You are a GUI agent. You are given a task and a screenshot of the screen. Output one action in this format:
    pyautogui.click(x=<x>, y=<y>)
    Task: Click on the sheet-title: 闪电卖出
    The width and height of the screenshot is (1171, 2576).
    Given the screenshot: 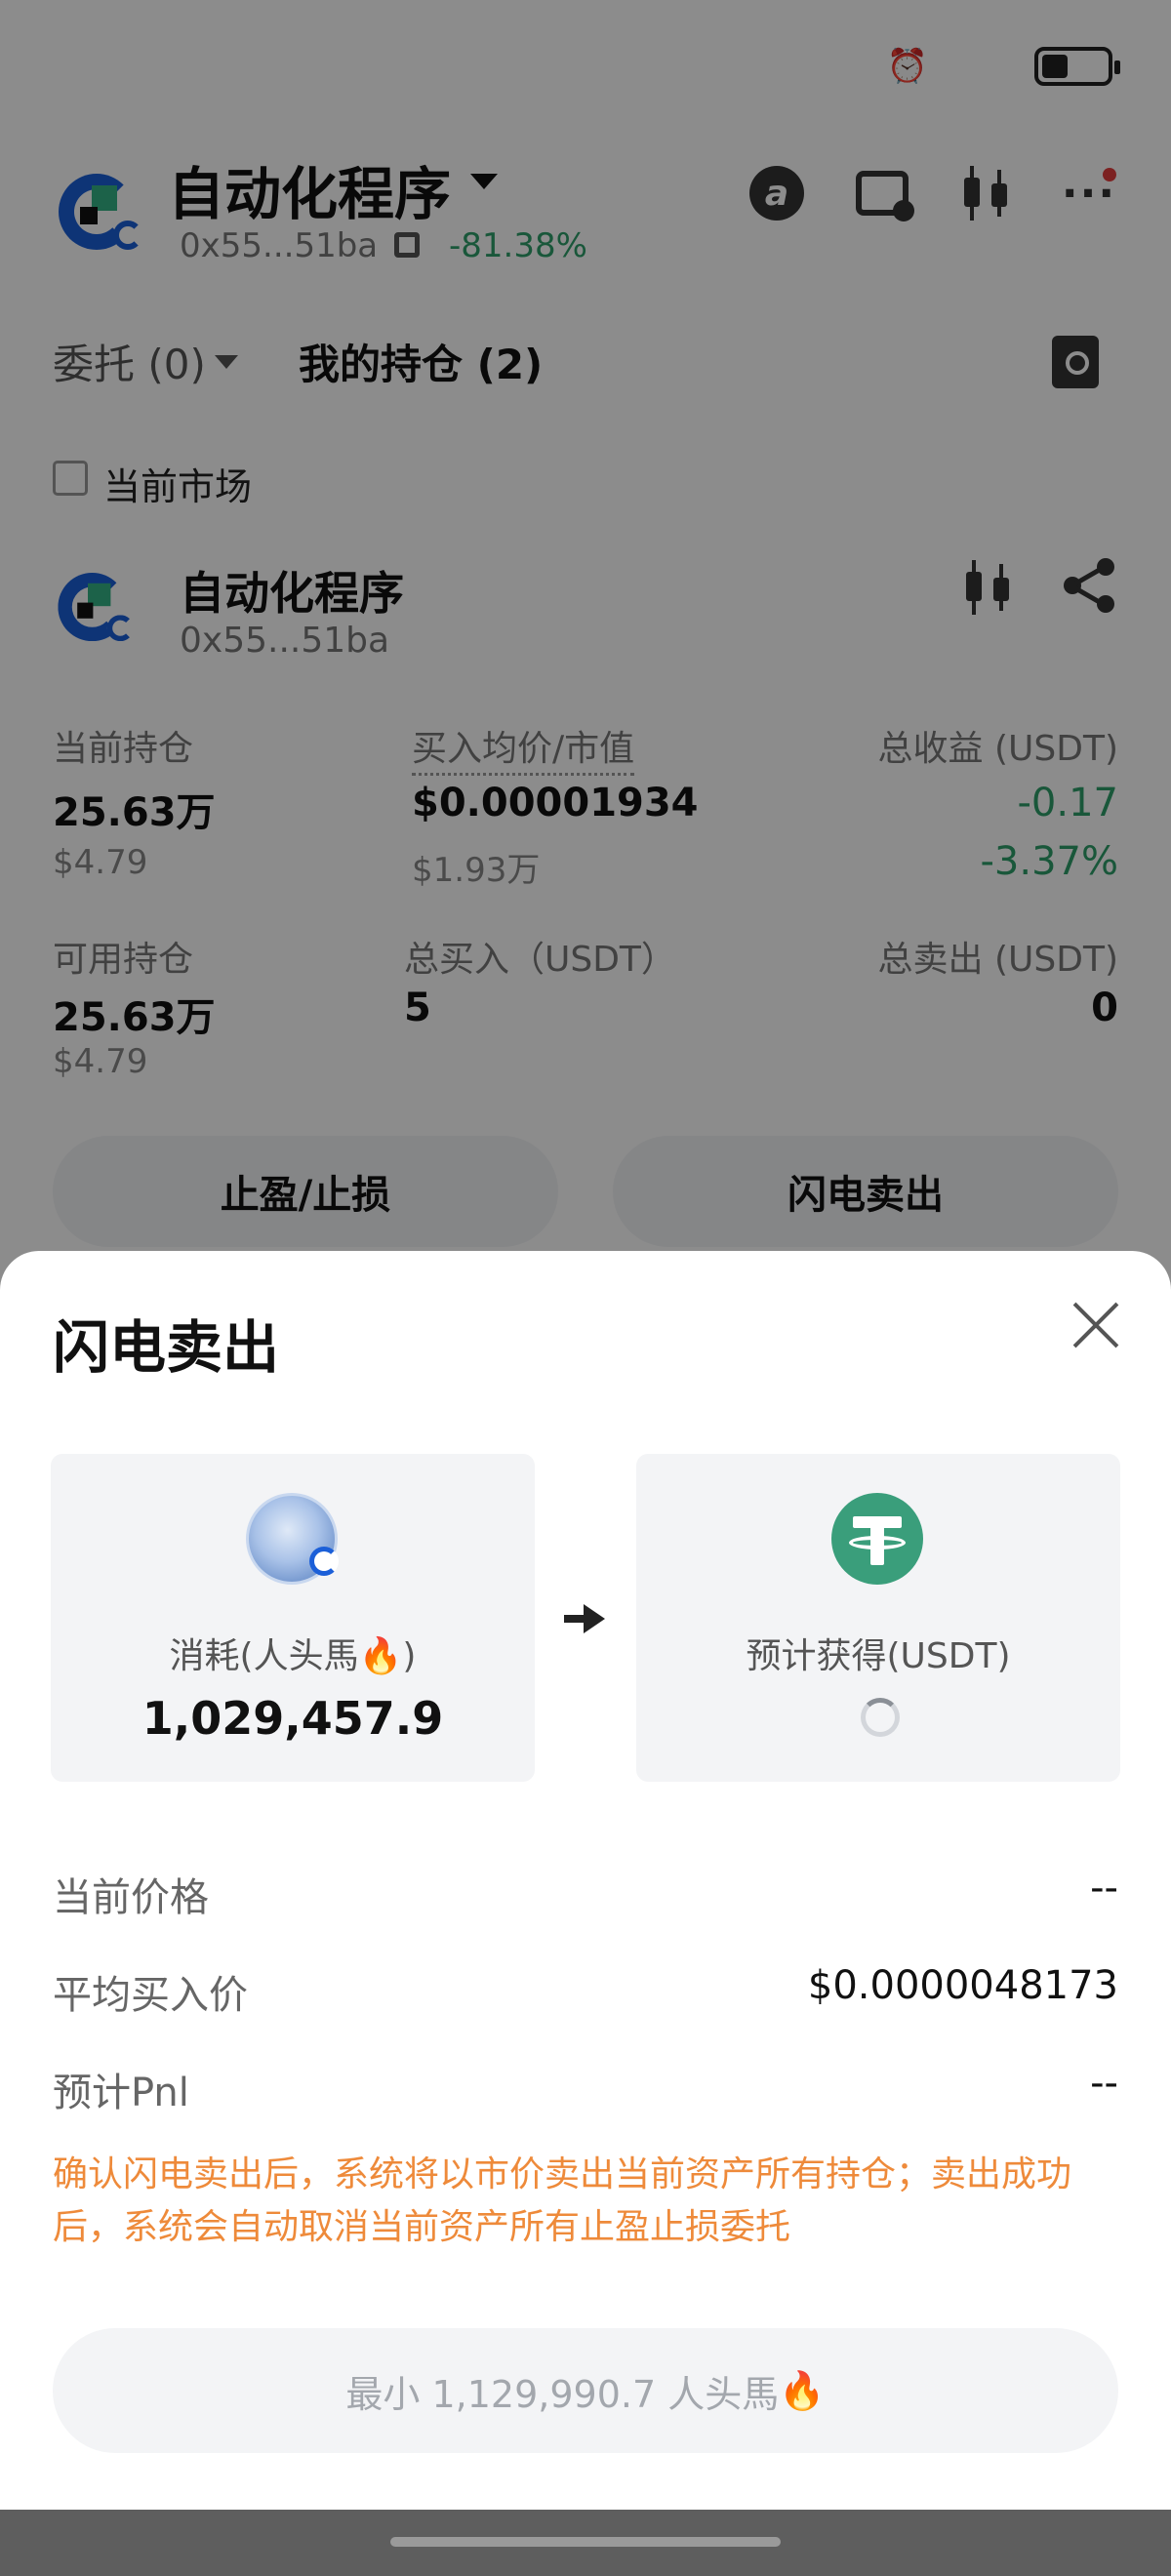 What is the action you would take?
    pyautogui.click(x=166, y=1347)
    